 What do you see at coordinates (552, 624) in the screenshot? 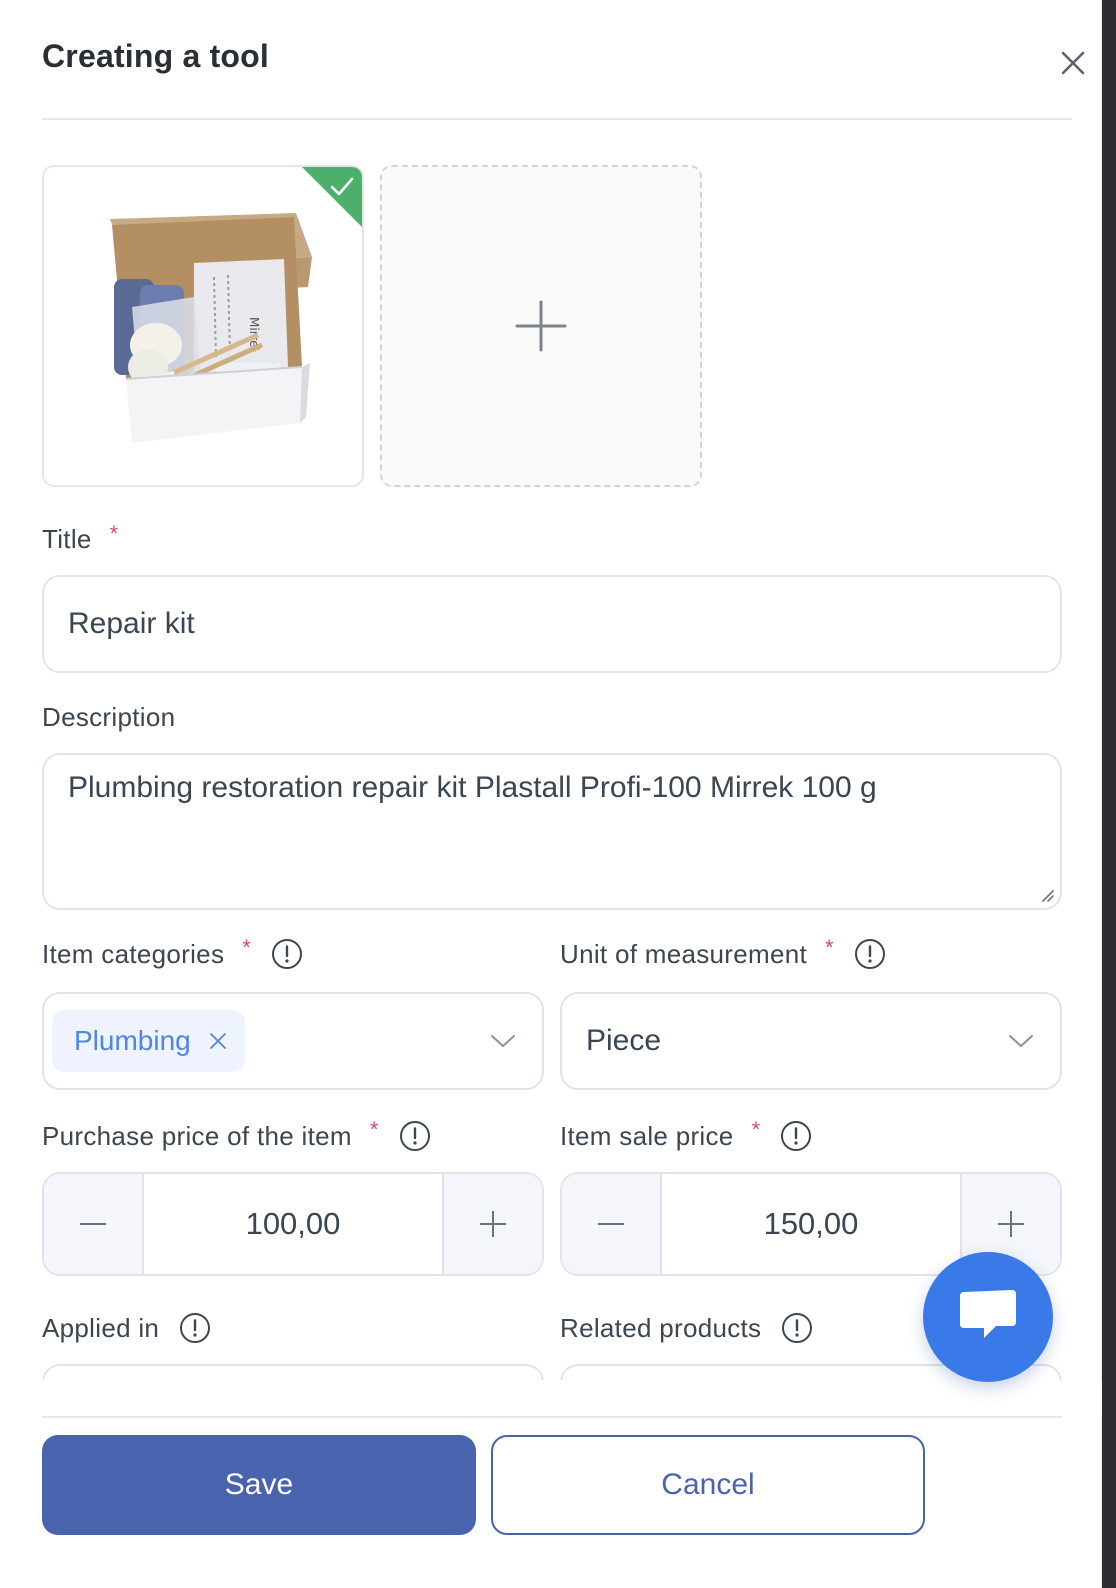
I see `title-input: Repair kit` at bounding box center [552, 624].